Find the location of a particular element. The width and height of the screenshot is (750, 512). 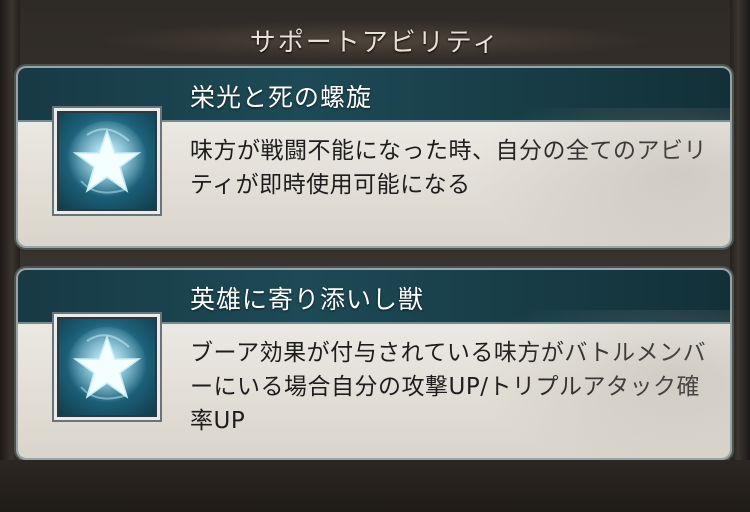

ability-name: 英雄に寄り添いし獣 is located at coordinates (307, 299).